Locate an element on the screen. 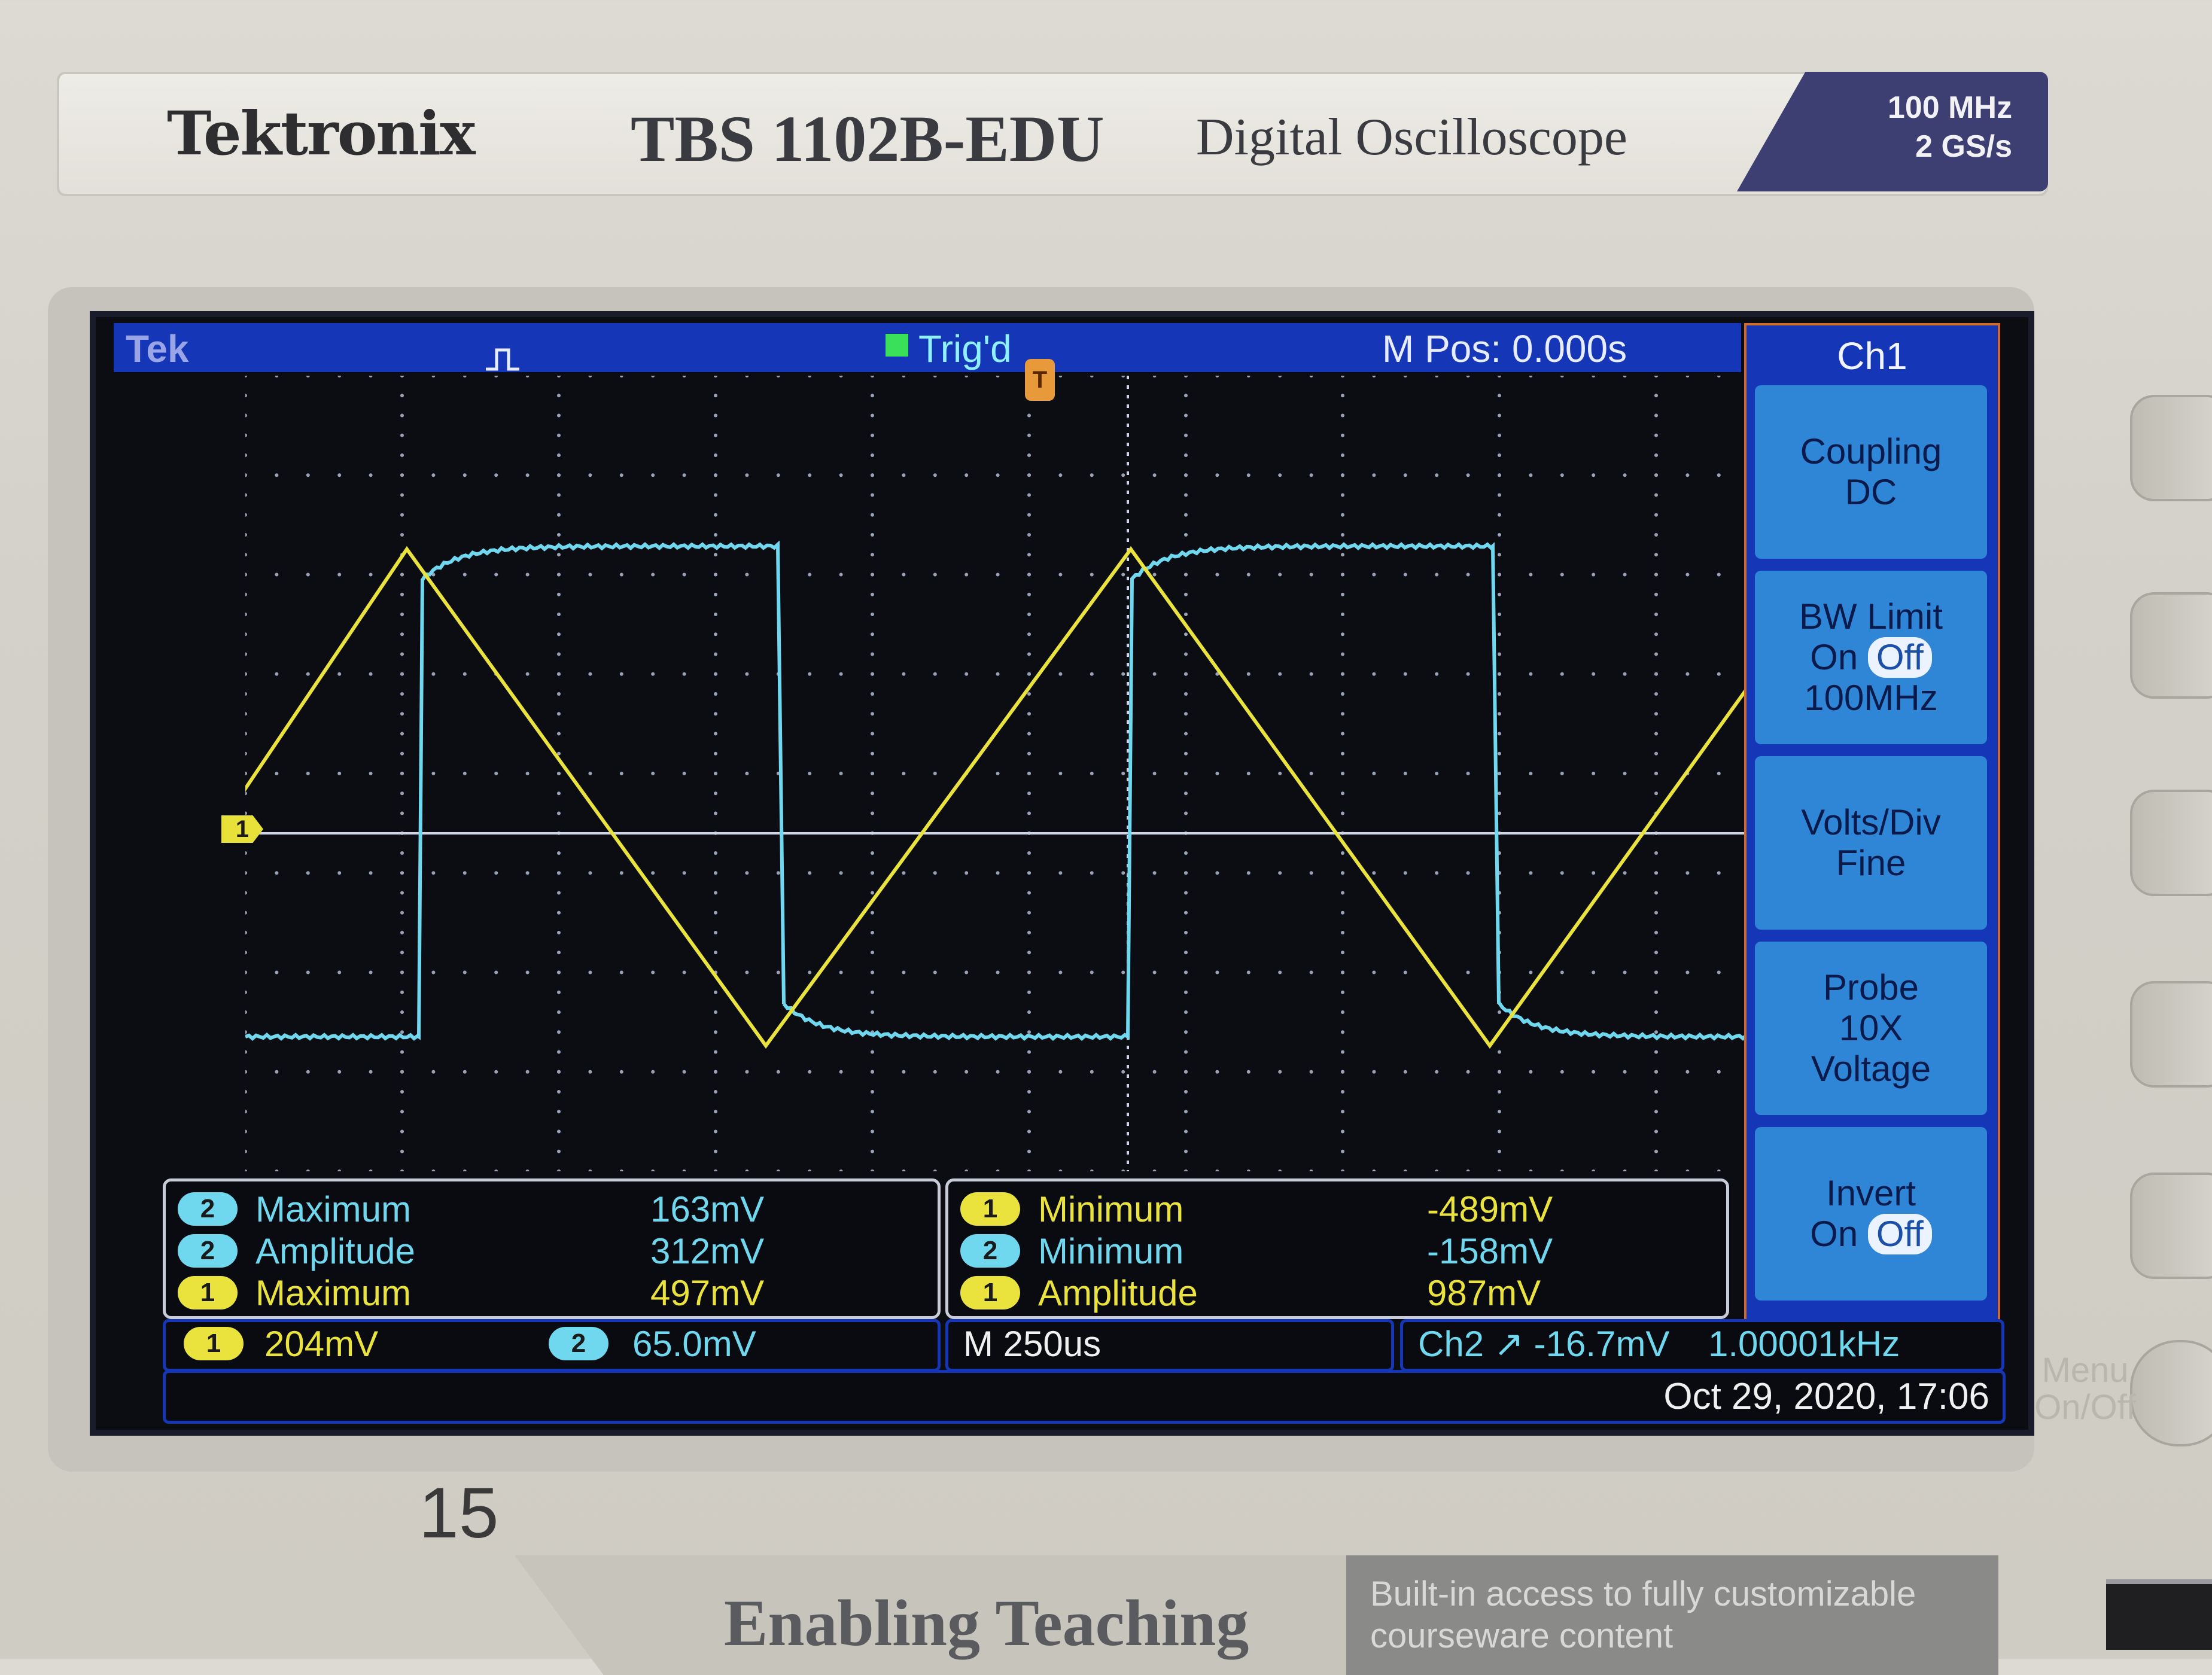  measurement-value: 312mV is located at coordinates (707, 1251).